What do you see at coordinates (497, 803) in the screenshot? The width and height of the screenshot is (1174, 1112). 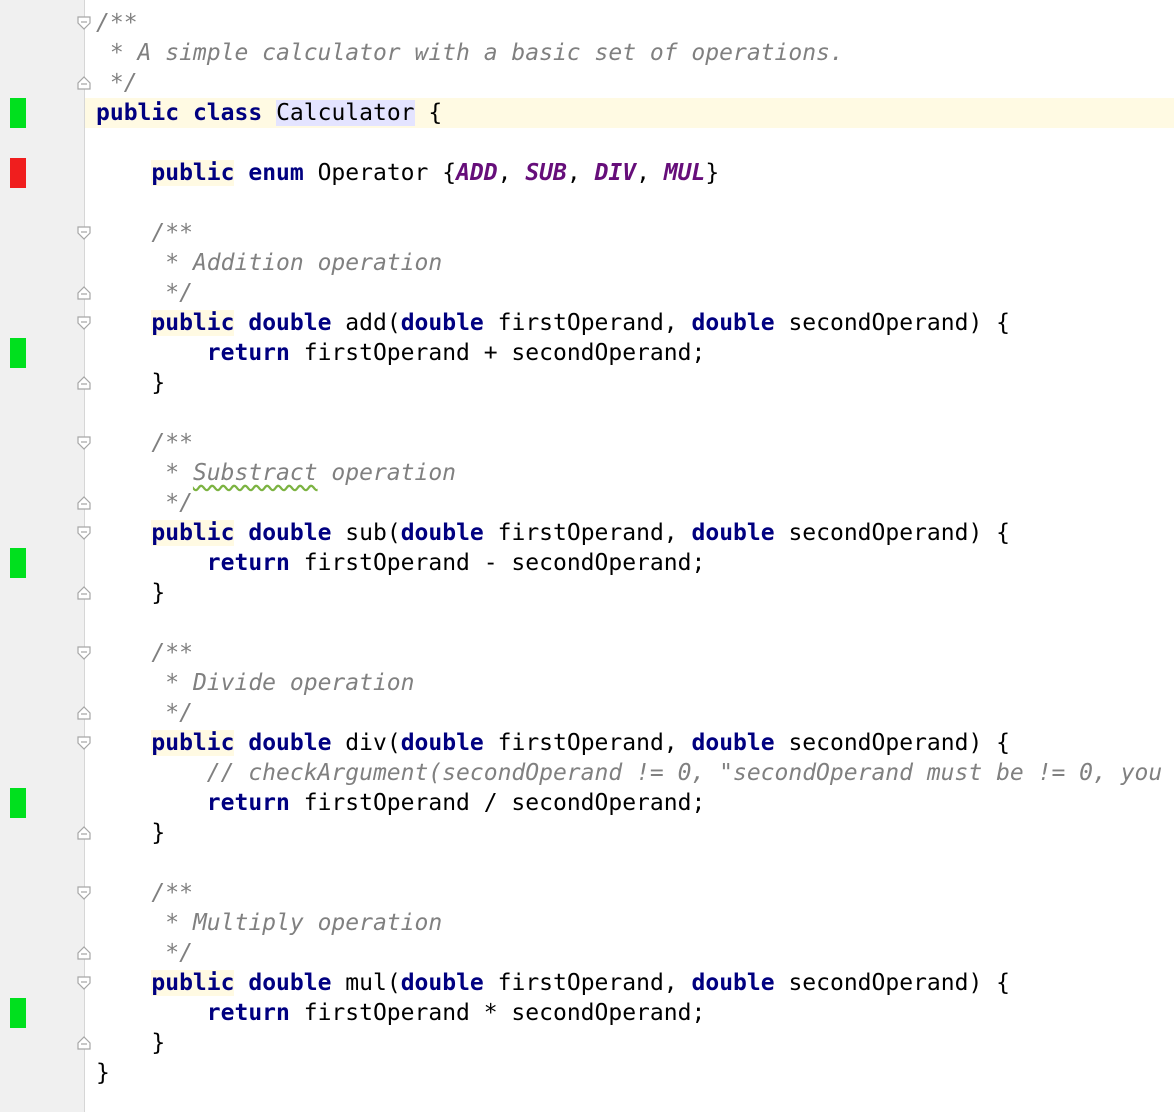 I see `expression: firstOperand / secondOperand;` at bounding box center [497, 803].